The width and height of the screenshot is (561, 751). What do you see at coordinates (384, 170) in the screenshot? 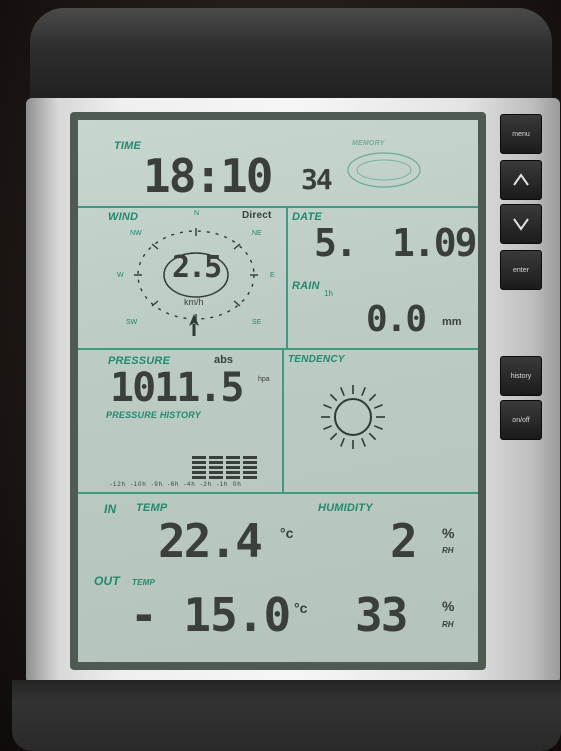
I see `memory-ellipse-icon` at bounding box center [384, 170].